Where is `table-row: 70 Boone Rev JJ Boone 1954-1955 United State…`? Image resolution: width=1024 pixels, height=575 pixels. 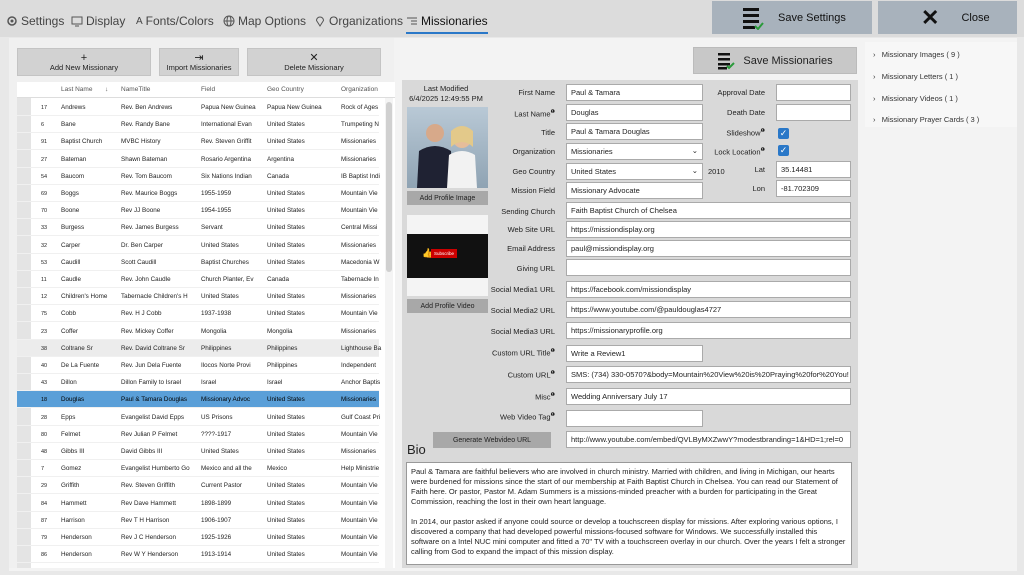
table-row: 70 Boone Rev JJ Boone 1954-1955 United State… is located at coordinates (198, 211).